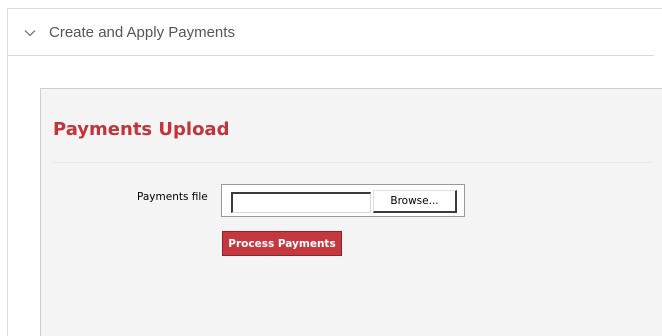 Image resolution: width=662 pixels, height=336 pixels. Describe the element at coordinates (30, 33) in the screenshot. I see `chevron-down-icon` at that location.